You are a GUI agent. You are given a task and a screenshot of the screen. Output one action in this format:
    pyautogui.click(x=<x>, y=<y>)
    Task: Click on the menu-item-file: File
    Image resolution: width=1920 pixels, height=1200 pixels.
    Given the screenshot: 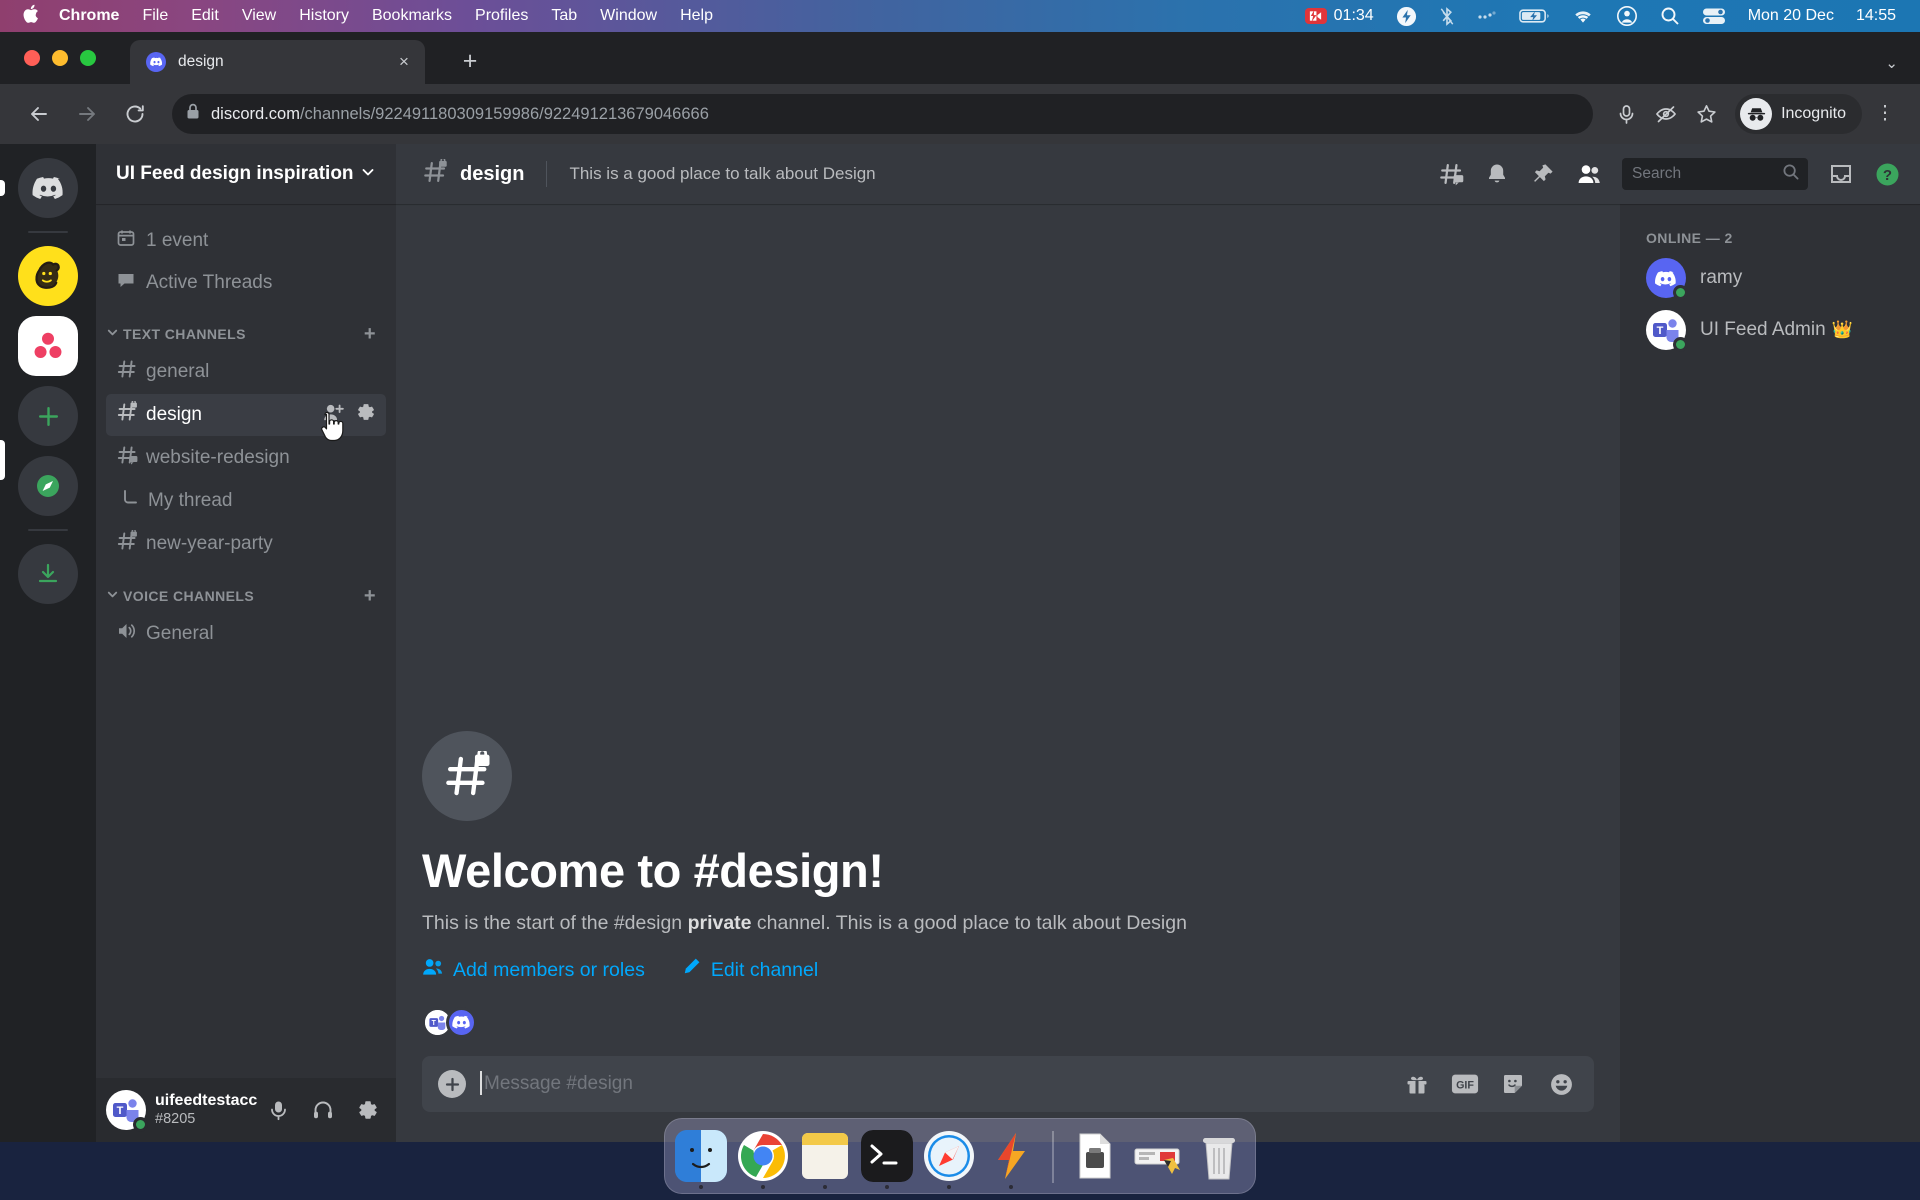 What is the action you would take?
    pyautogui.click(x=155, y=16)
    